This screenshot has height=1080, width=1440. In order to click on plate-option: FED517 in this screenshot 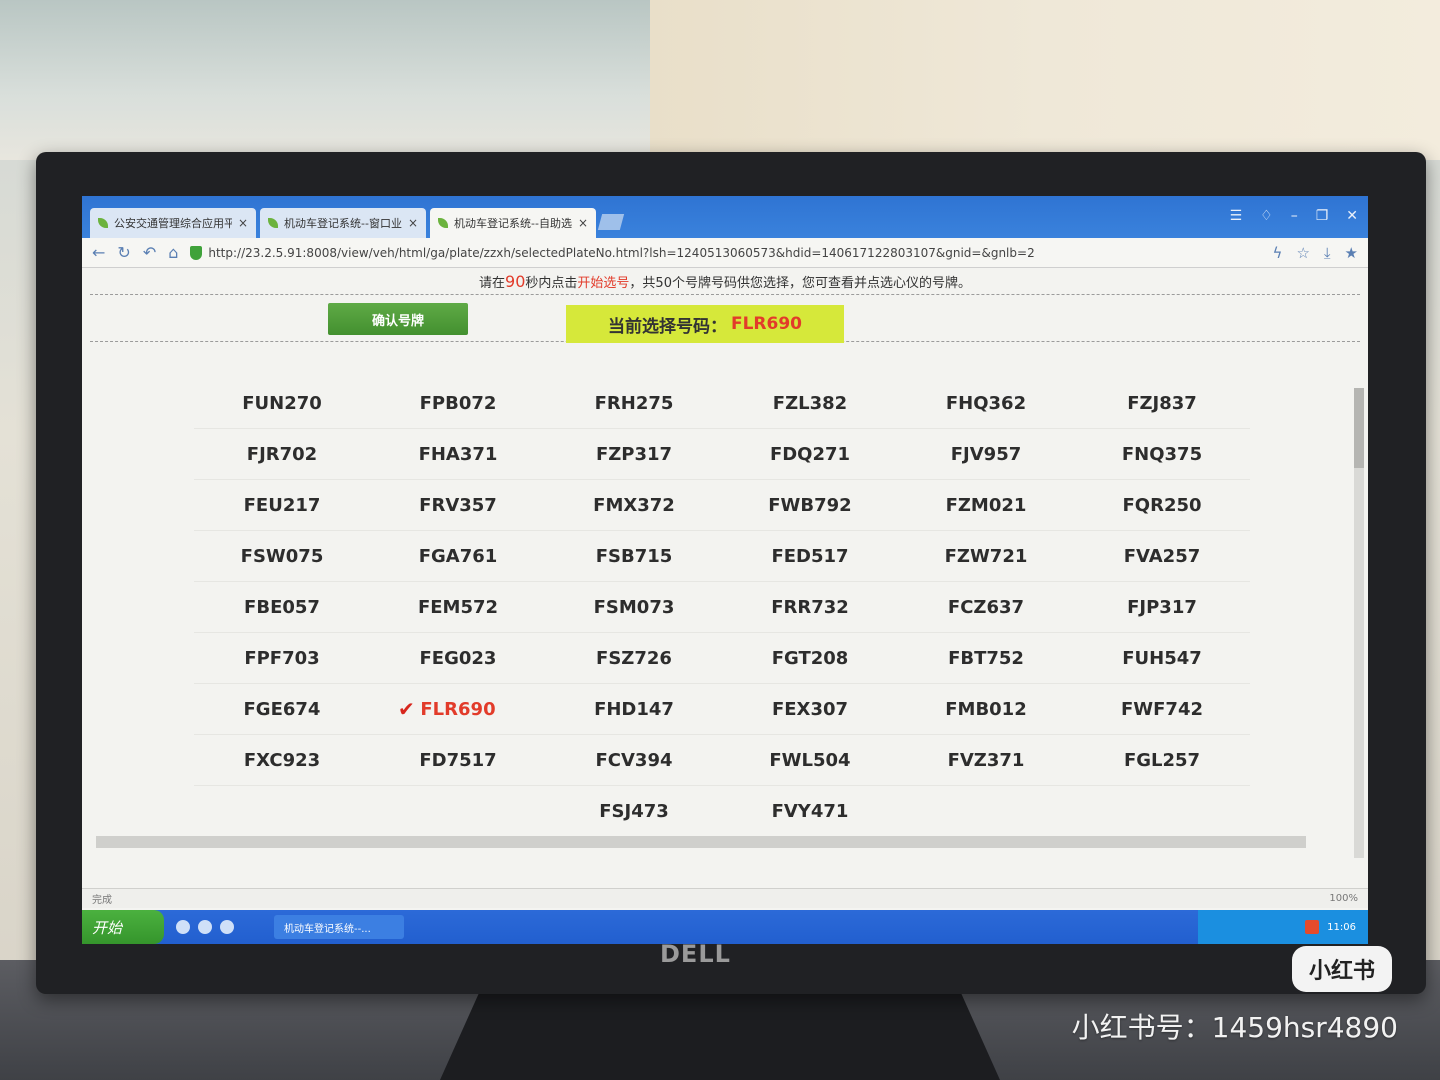, I will do `click(810, 556)`.